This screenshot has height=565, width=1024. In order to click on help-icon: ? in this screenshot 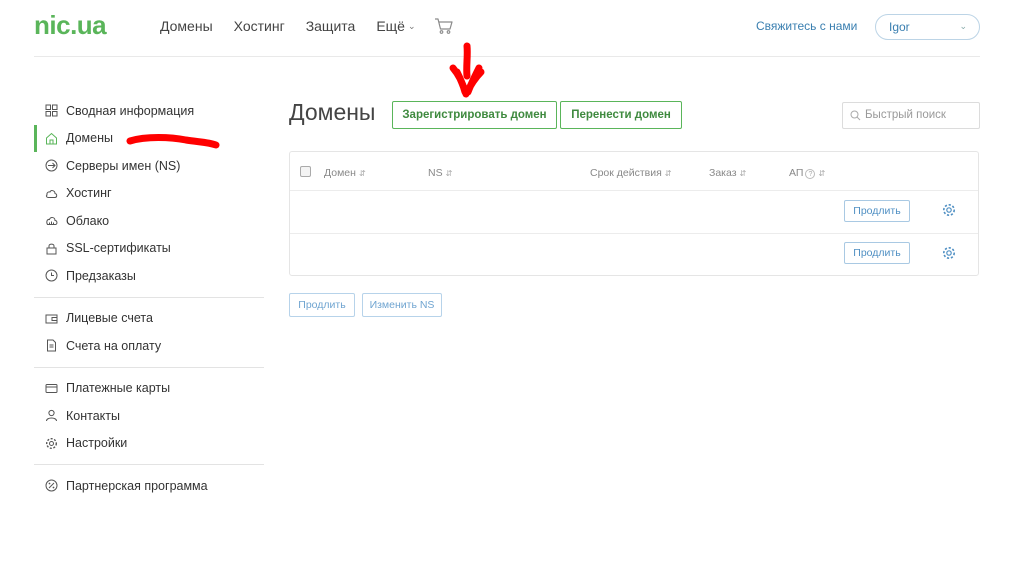, I will do `click(810, 174)`.